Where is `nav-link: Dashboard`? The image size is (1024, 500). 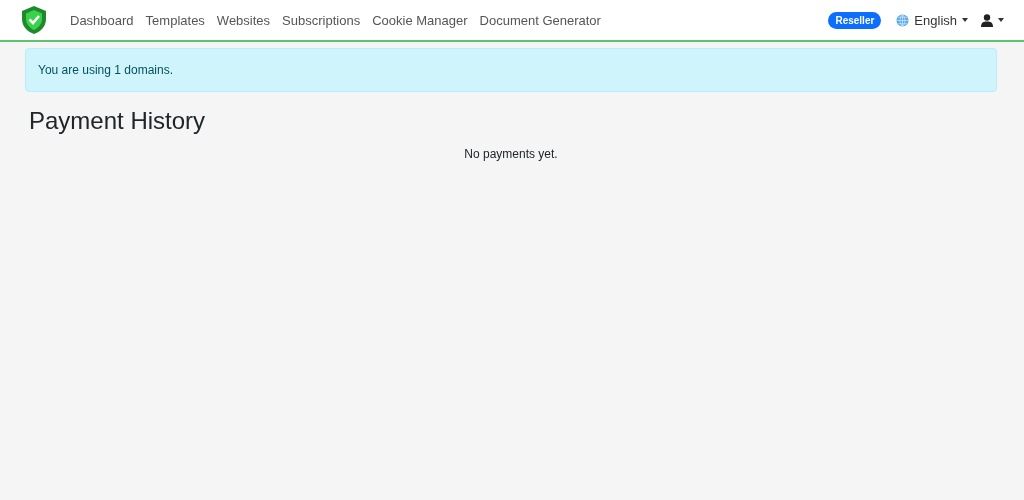 nav-link: Dashboard is located at coordinates (102, 20).